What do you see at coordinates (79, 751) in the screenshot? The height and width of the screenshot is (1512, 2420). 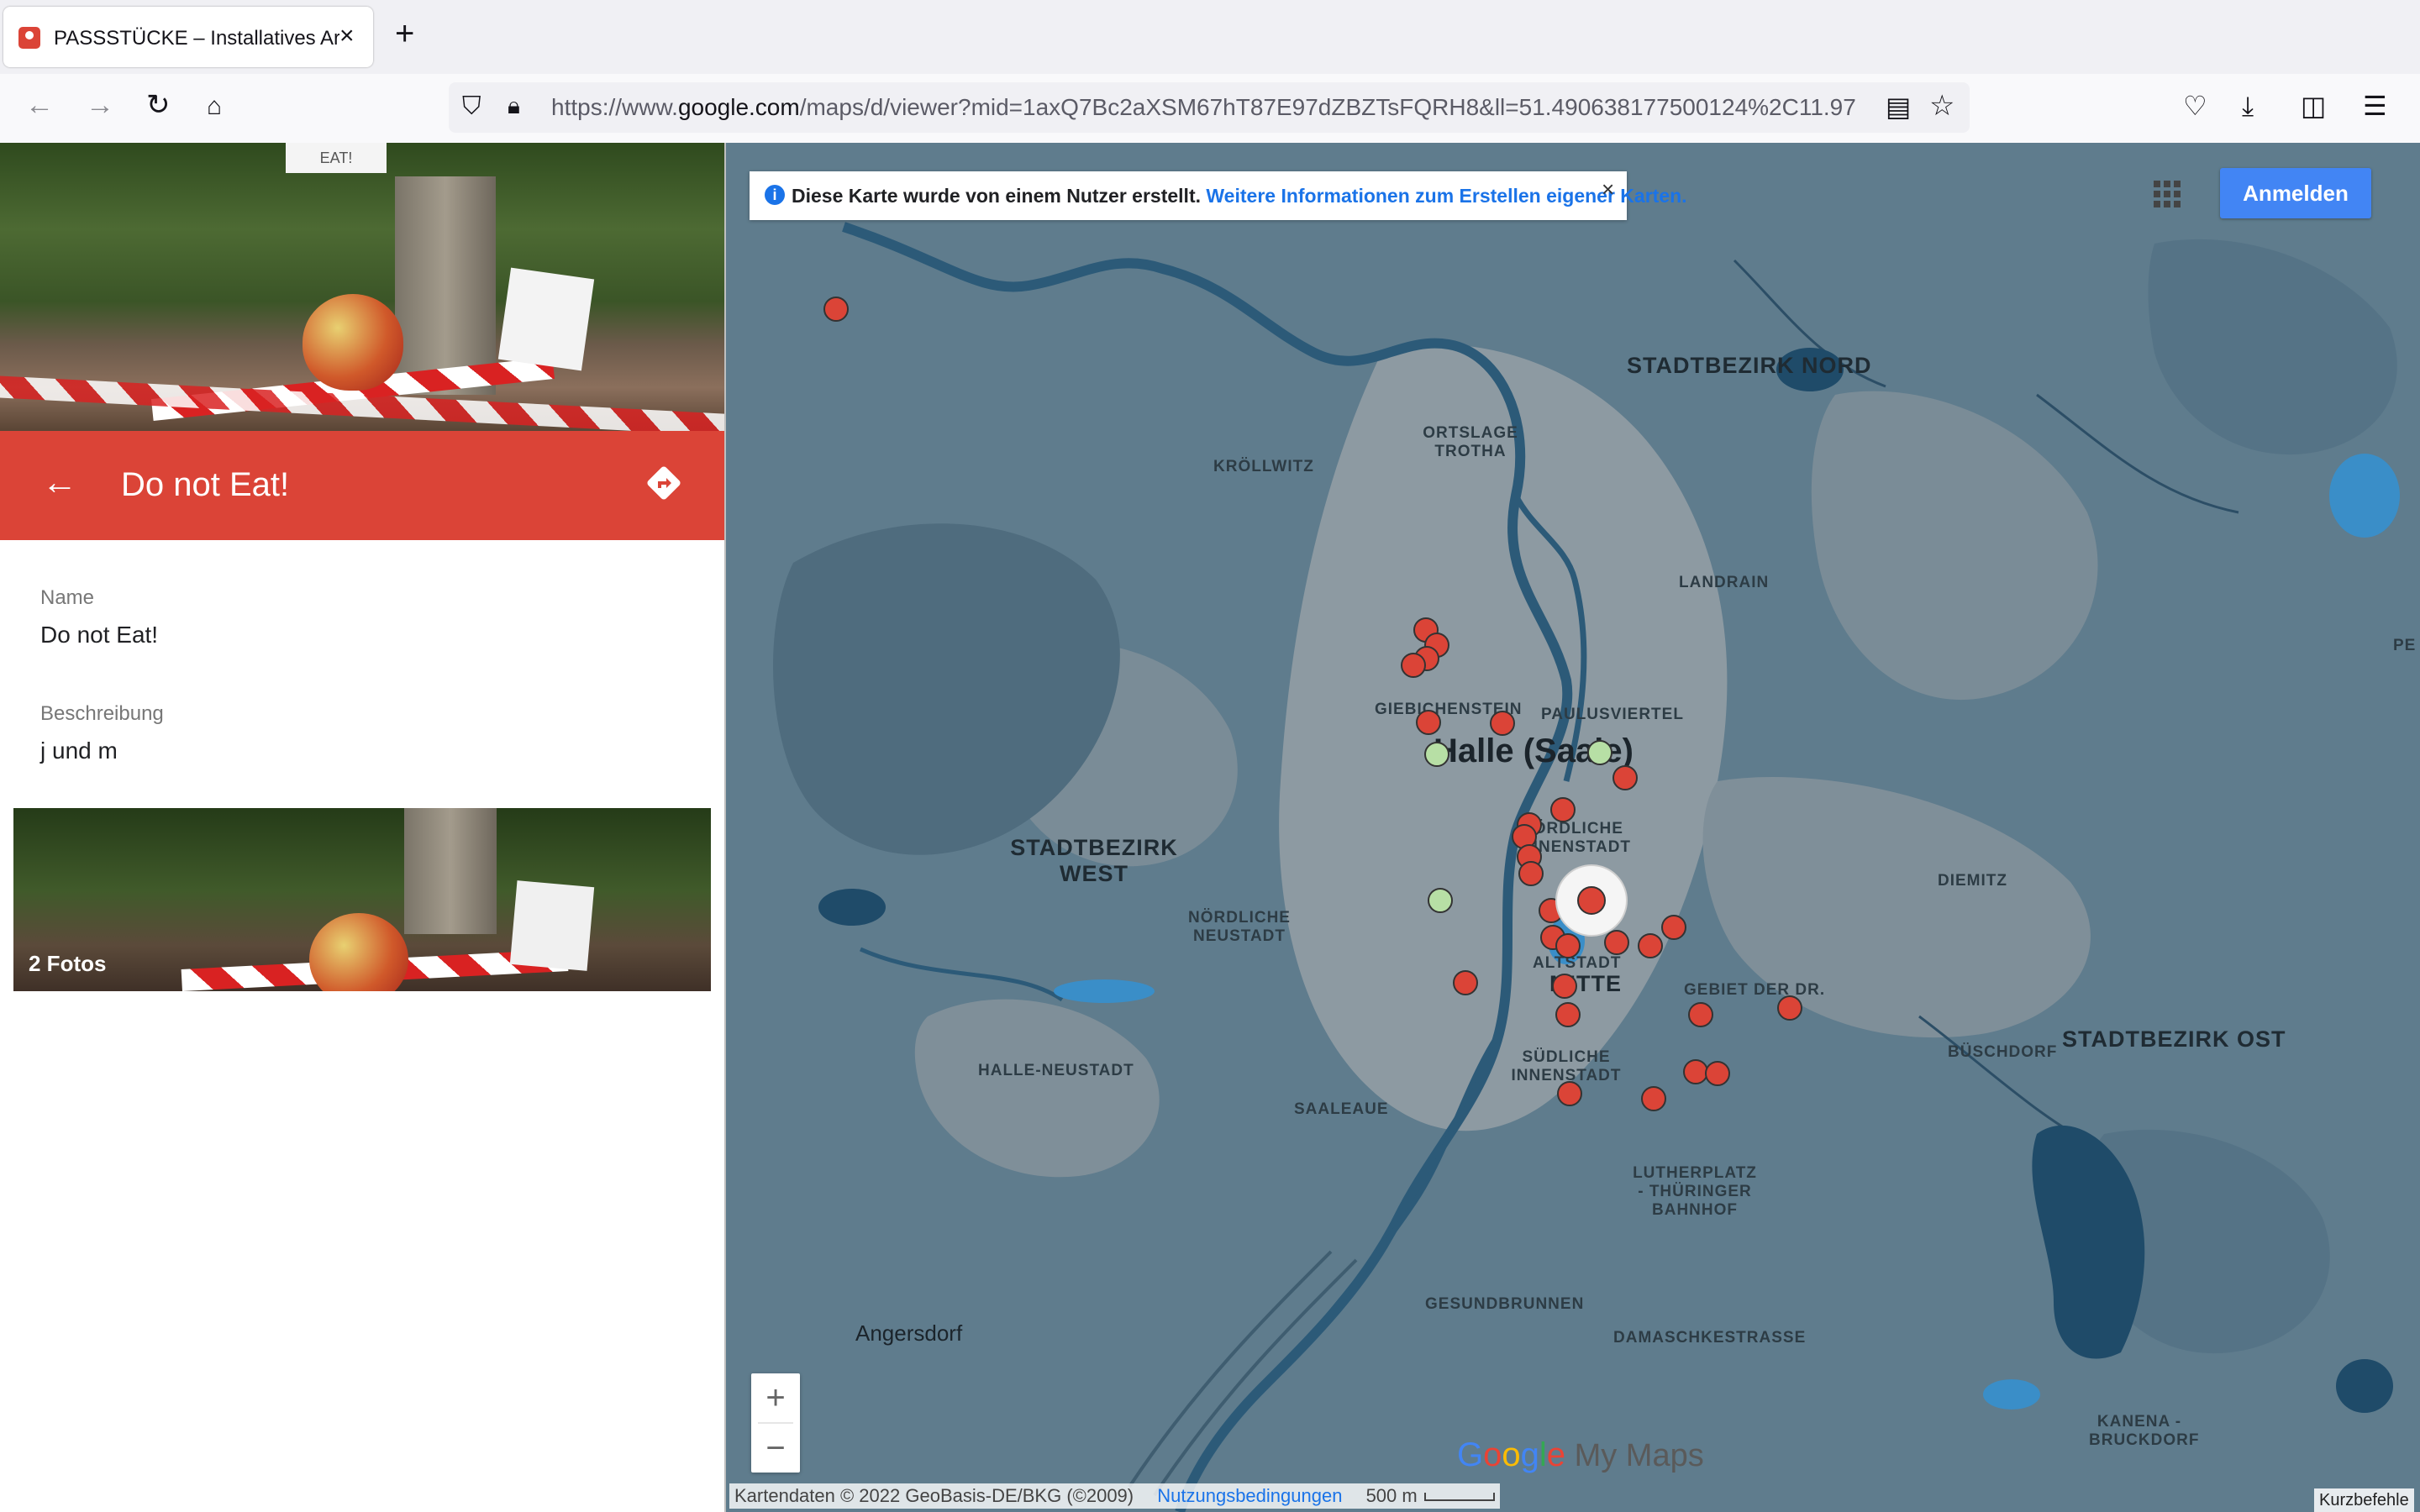 I see `field-value-description: j und m` at bounding box center [79, 751].